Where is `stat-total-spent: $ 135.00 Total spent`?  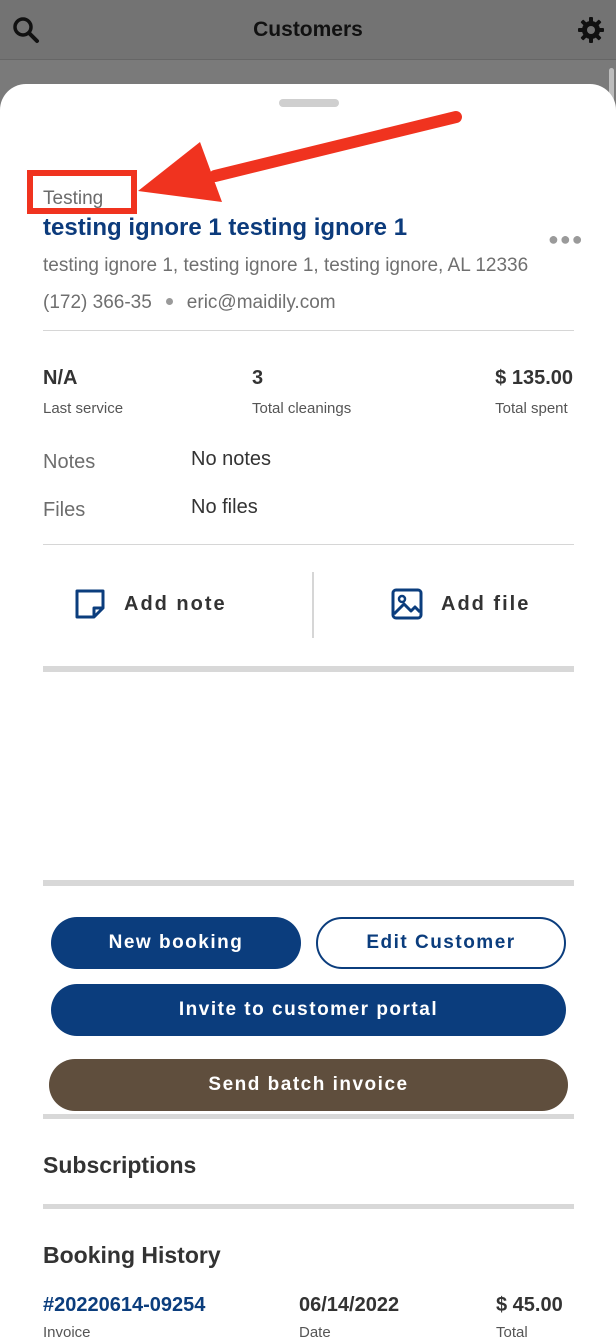
stat-total-spent: $ 135.00 Total spent is located at coordinates (534, 392).